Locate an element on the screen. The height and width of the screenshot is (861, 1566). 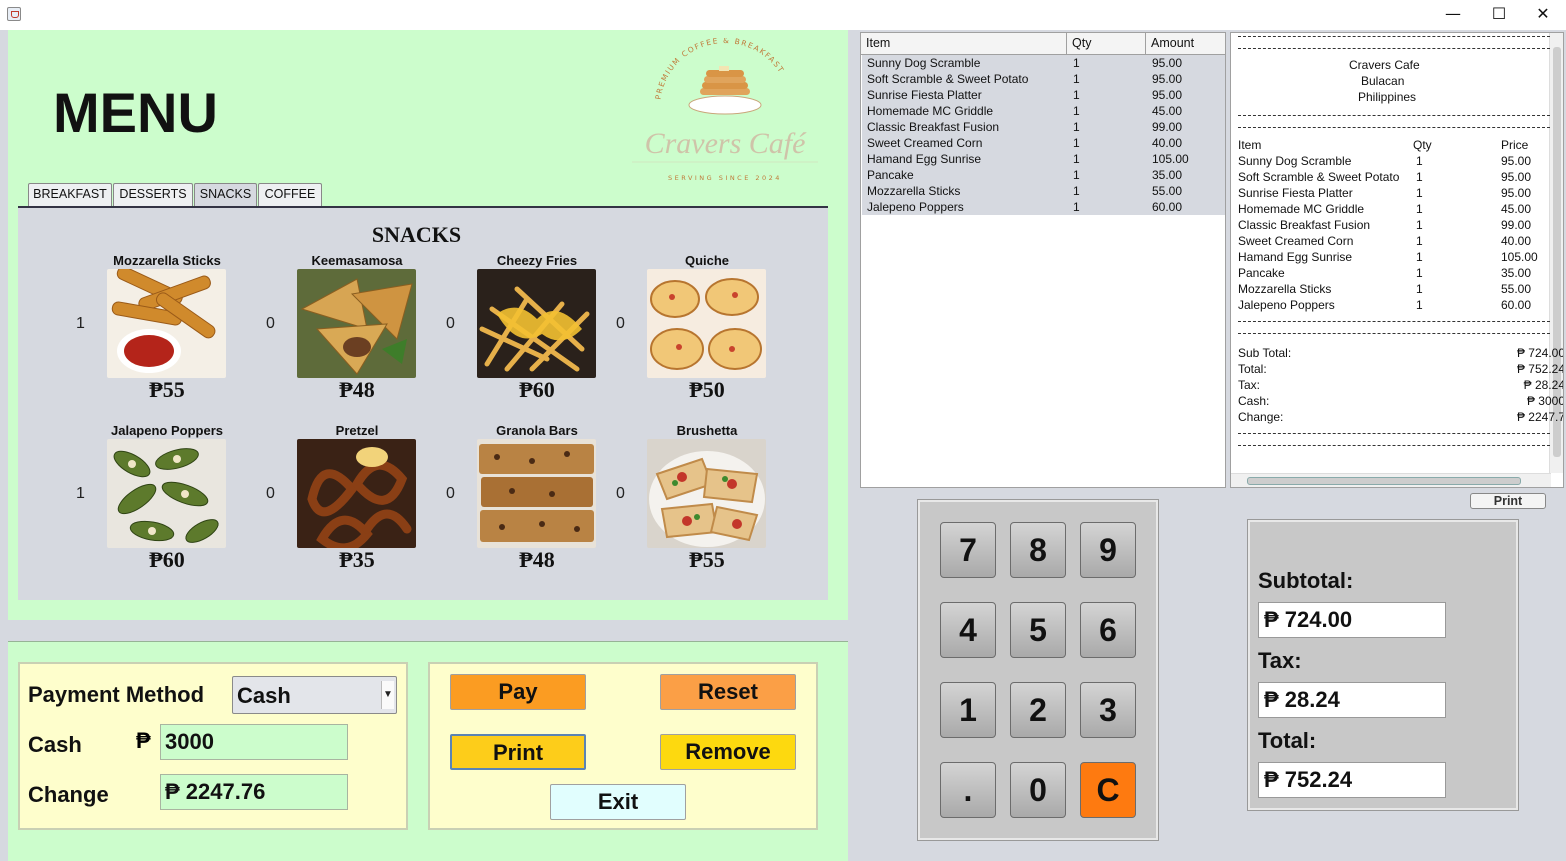
cell-item: Hamand Egg Sunrise is located at coordinates (924, 159).